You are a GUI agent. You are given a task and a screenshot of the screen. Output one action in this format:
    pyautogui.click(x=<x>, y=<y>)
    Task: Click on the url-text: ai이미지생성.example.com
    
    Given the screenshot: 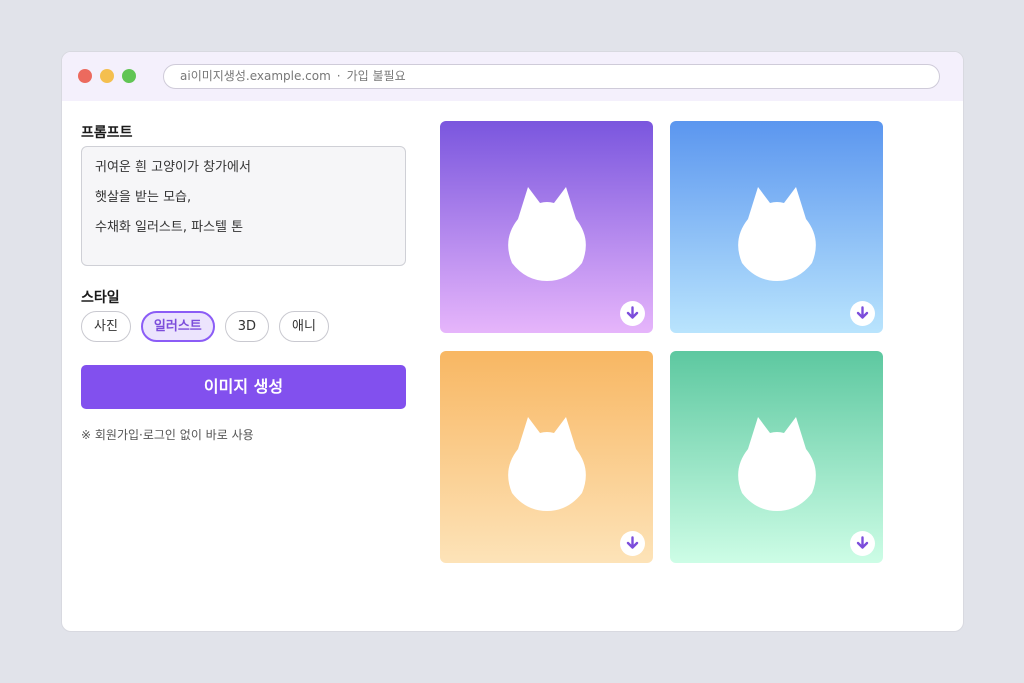 What is the action you would take?
    pyautogui.click(x=255, y=76)
    